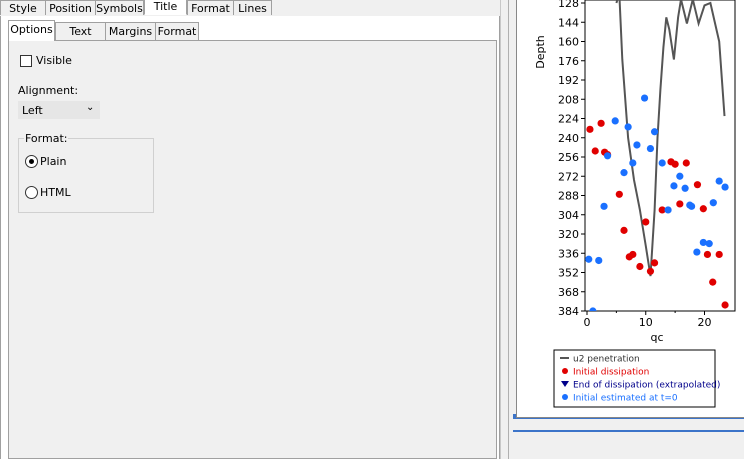 This screenshot has width=744, height=459. I want to click on tab-format: Format, so click(210, 7).